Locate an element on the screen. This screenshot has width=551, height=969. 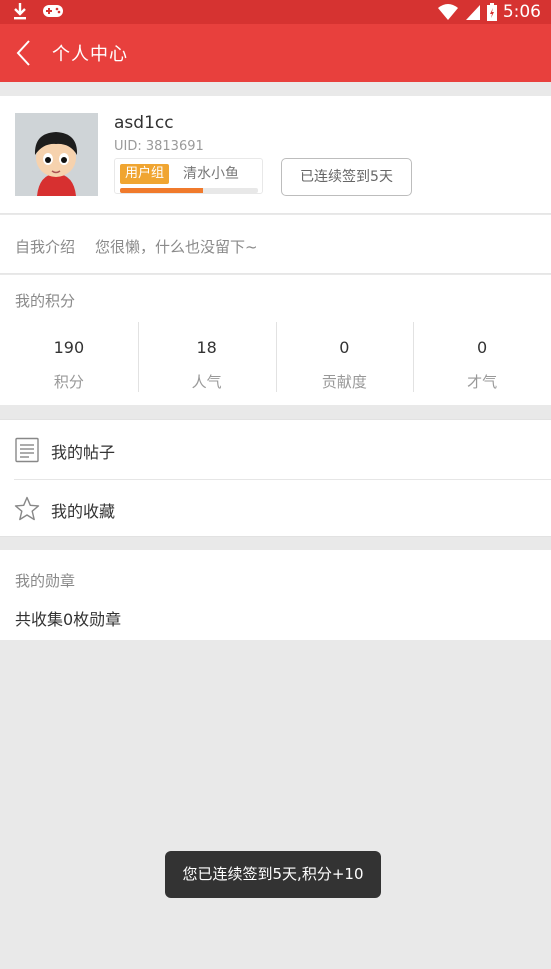
user-group-tag: 用户组 is located at coordinates (145, 174).